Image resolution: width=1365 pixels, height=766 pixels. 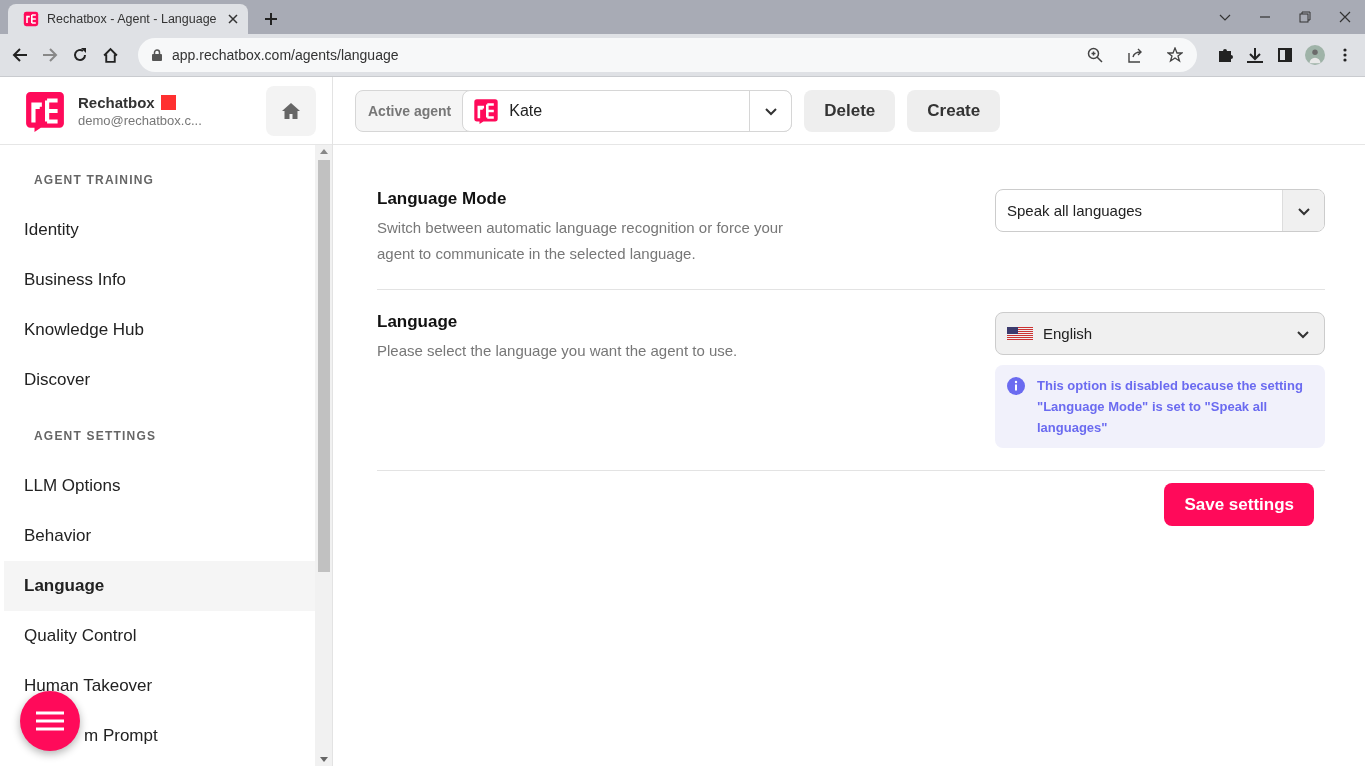 What do you see at coordinates (323, 759) in the screenshot?
I see `scroll-down-icon` at bounding box center [323, 759].